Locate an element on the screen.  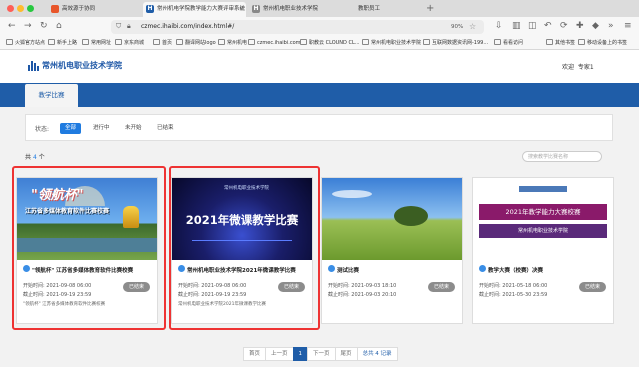
bookmark-item: czmec.ihaibi.com is located at coordinates (274, 43).